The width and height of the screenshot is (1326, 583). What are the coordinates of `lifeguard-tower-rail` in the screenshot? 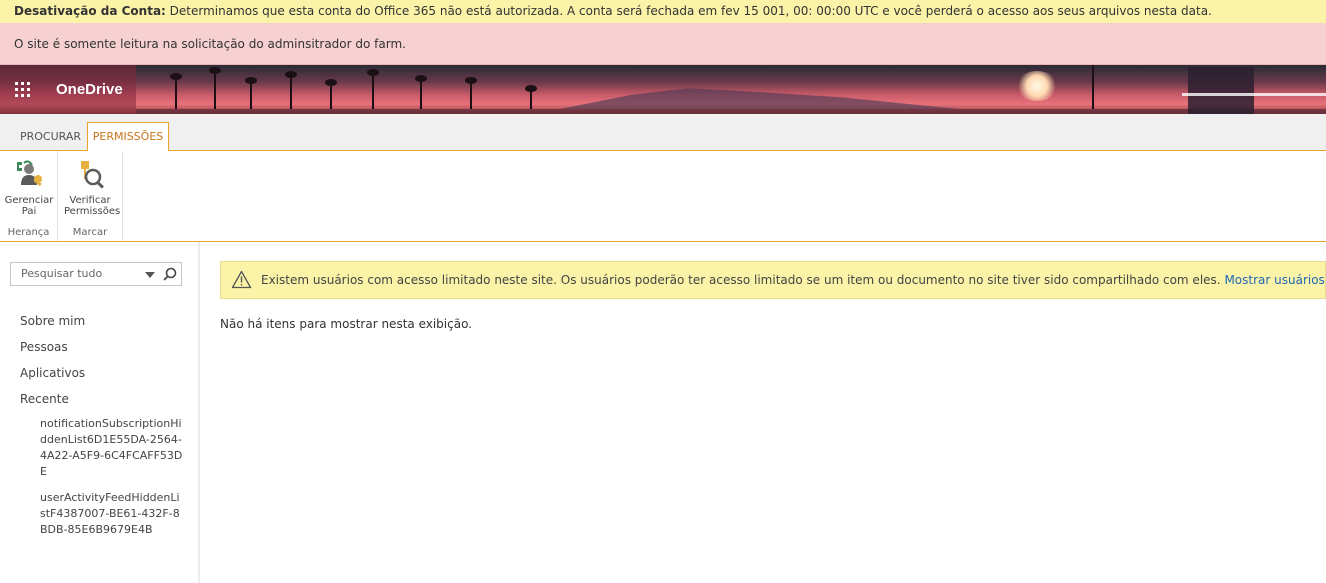 It's located at (1254, 94).